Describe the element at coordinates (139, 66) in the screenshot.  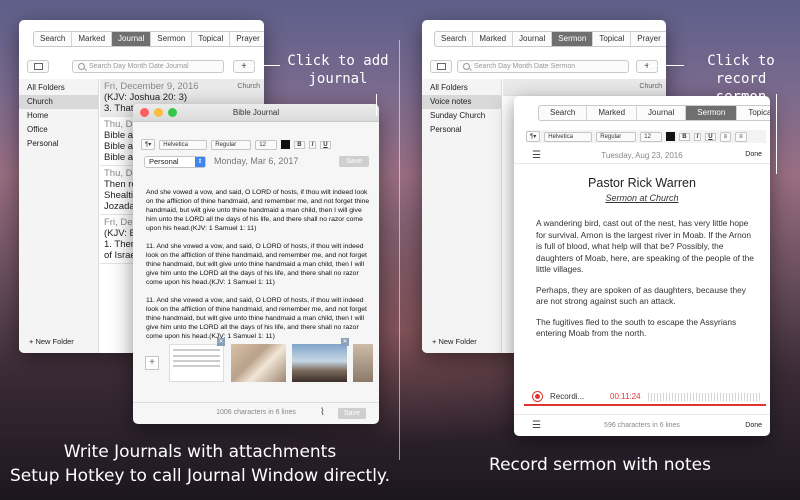
I see `left-search-placeholder: Search Day Month Date Journal` at that location.